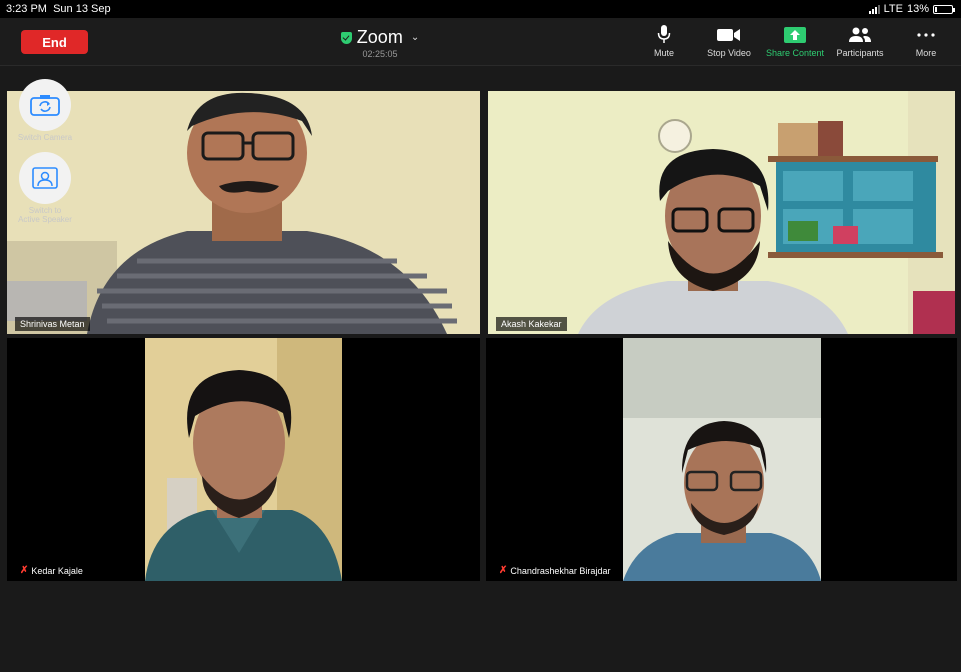 The width and height of the screenshot is (961, 672). I want to click on status-time: 3:23 PM, so click(26, 9).